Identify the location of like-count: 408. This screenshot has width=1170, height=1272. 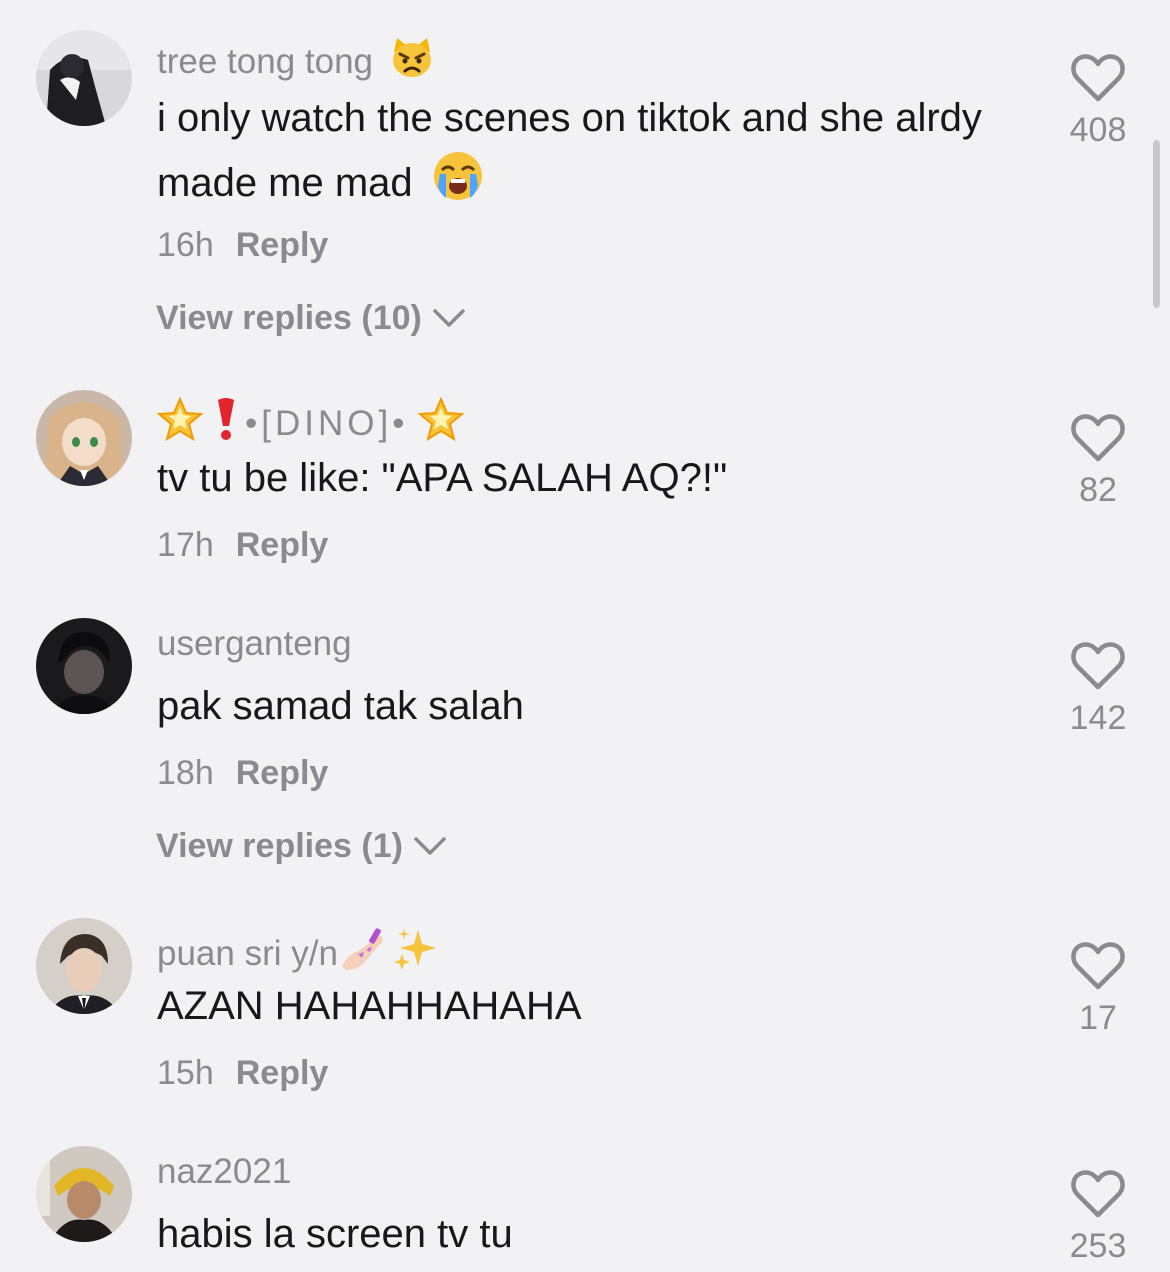
(1098, 130).